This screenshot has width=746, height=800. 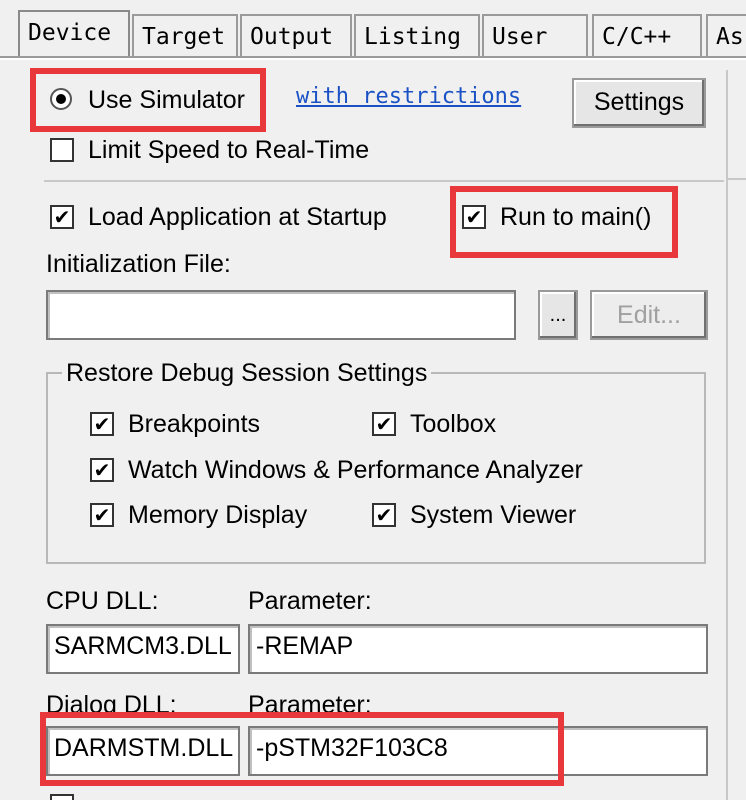 What do you see at coordinates (453, 424) in the screenshot?
I see `toolbox-label: Toolbox` at bounding box center [453, 424].